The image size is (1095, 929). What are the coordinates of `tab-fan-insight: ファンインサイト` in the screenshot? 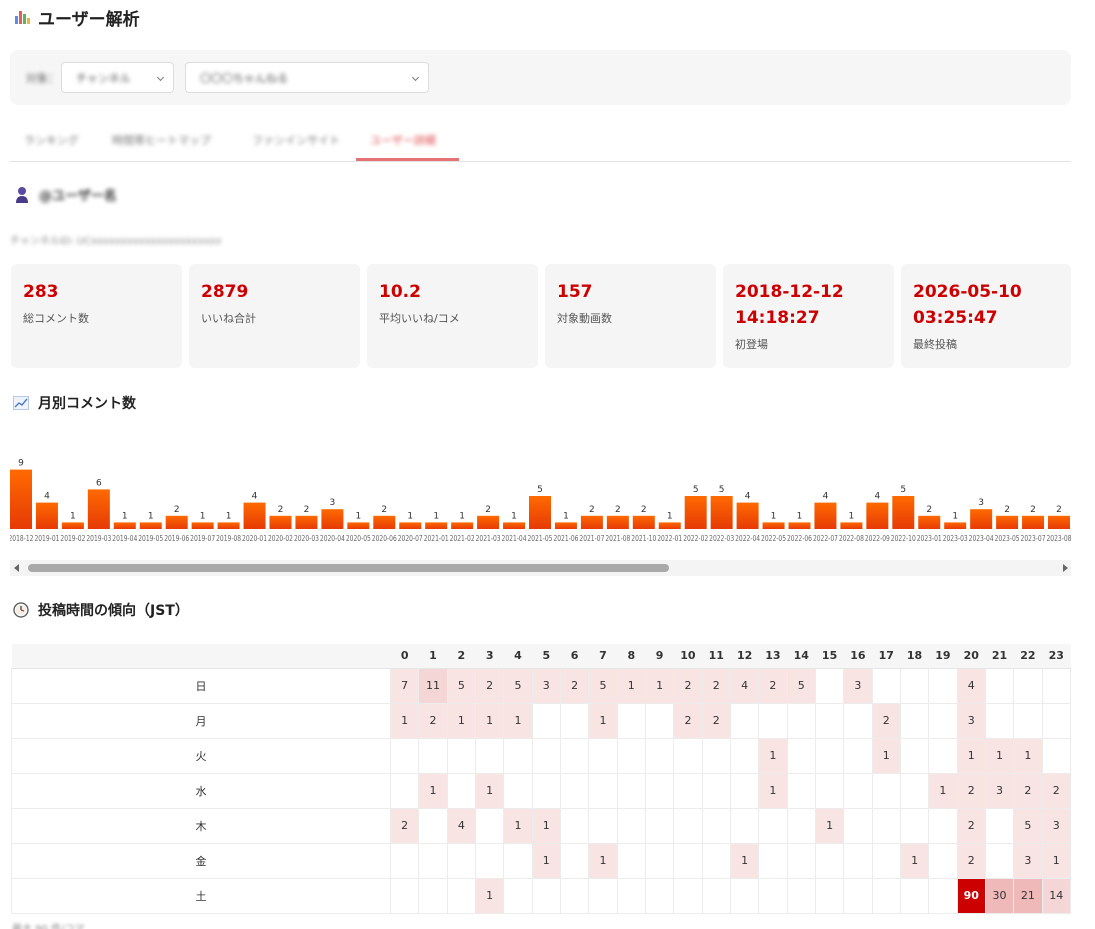 It's located at (296, 140).